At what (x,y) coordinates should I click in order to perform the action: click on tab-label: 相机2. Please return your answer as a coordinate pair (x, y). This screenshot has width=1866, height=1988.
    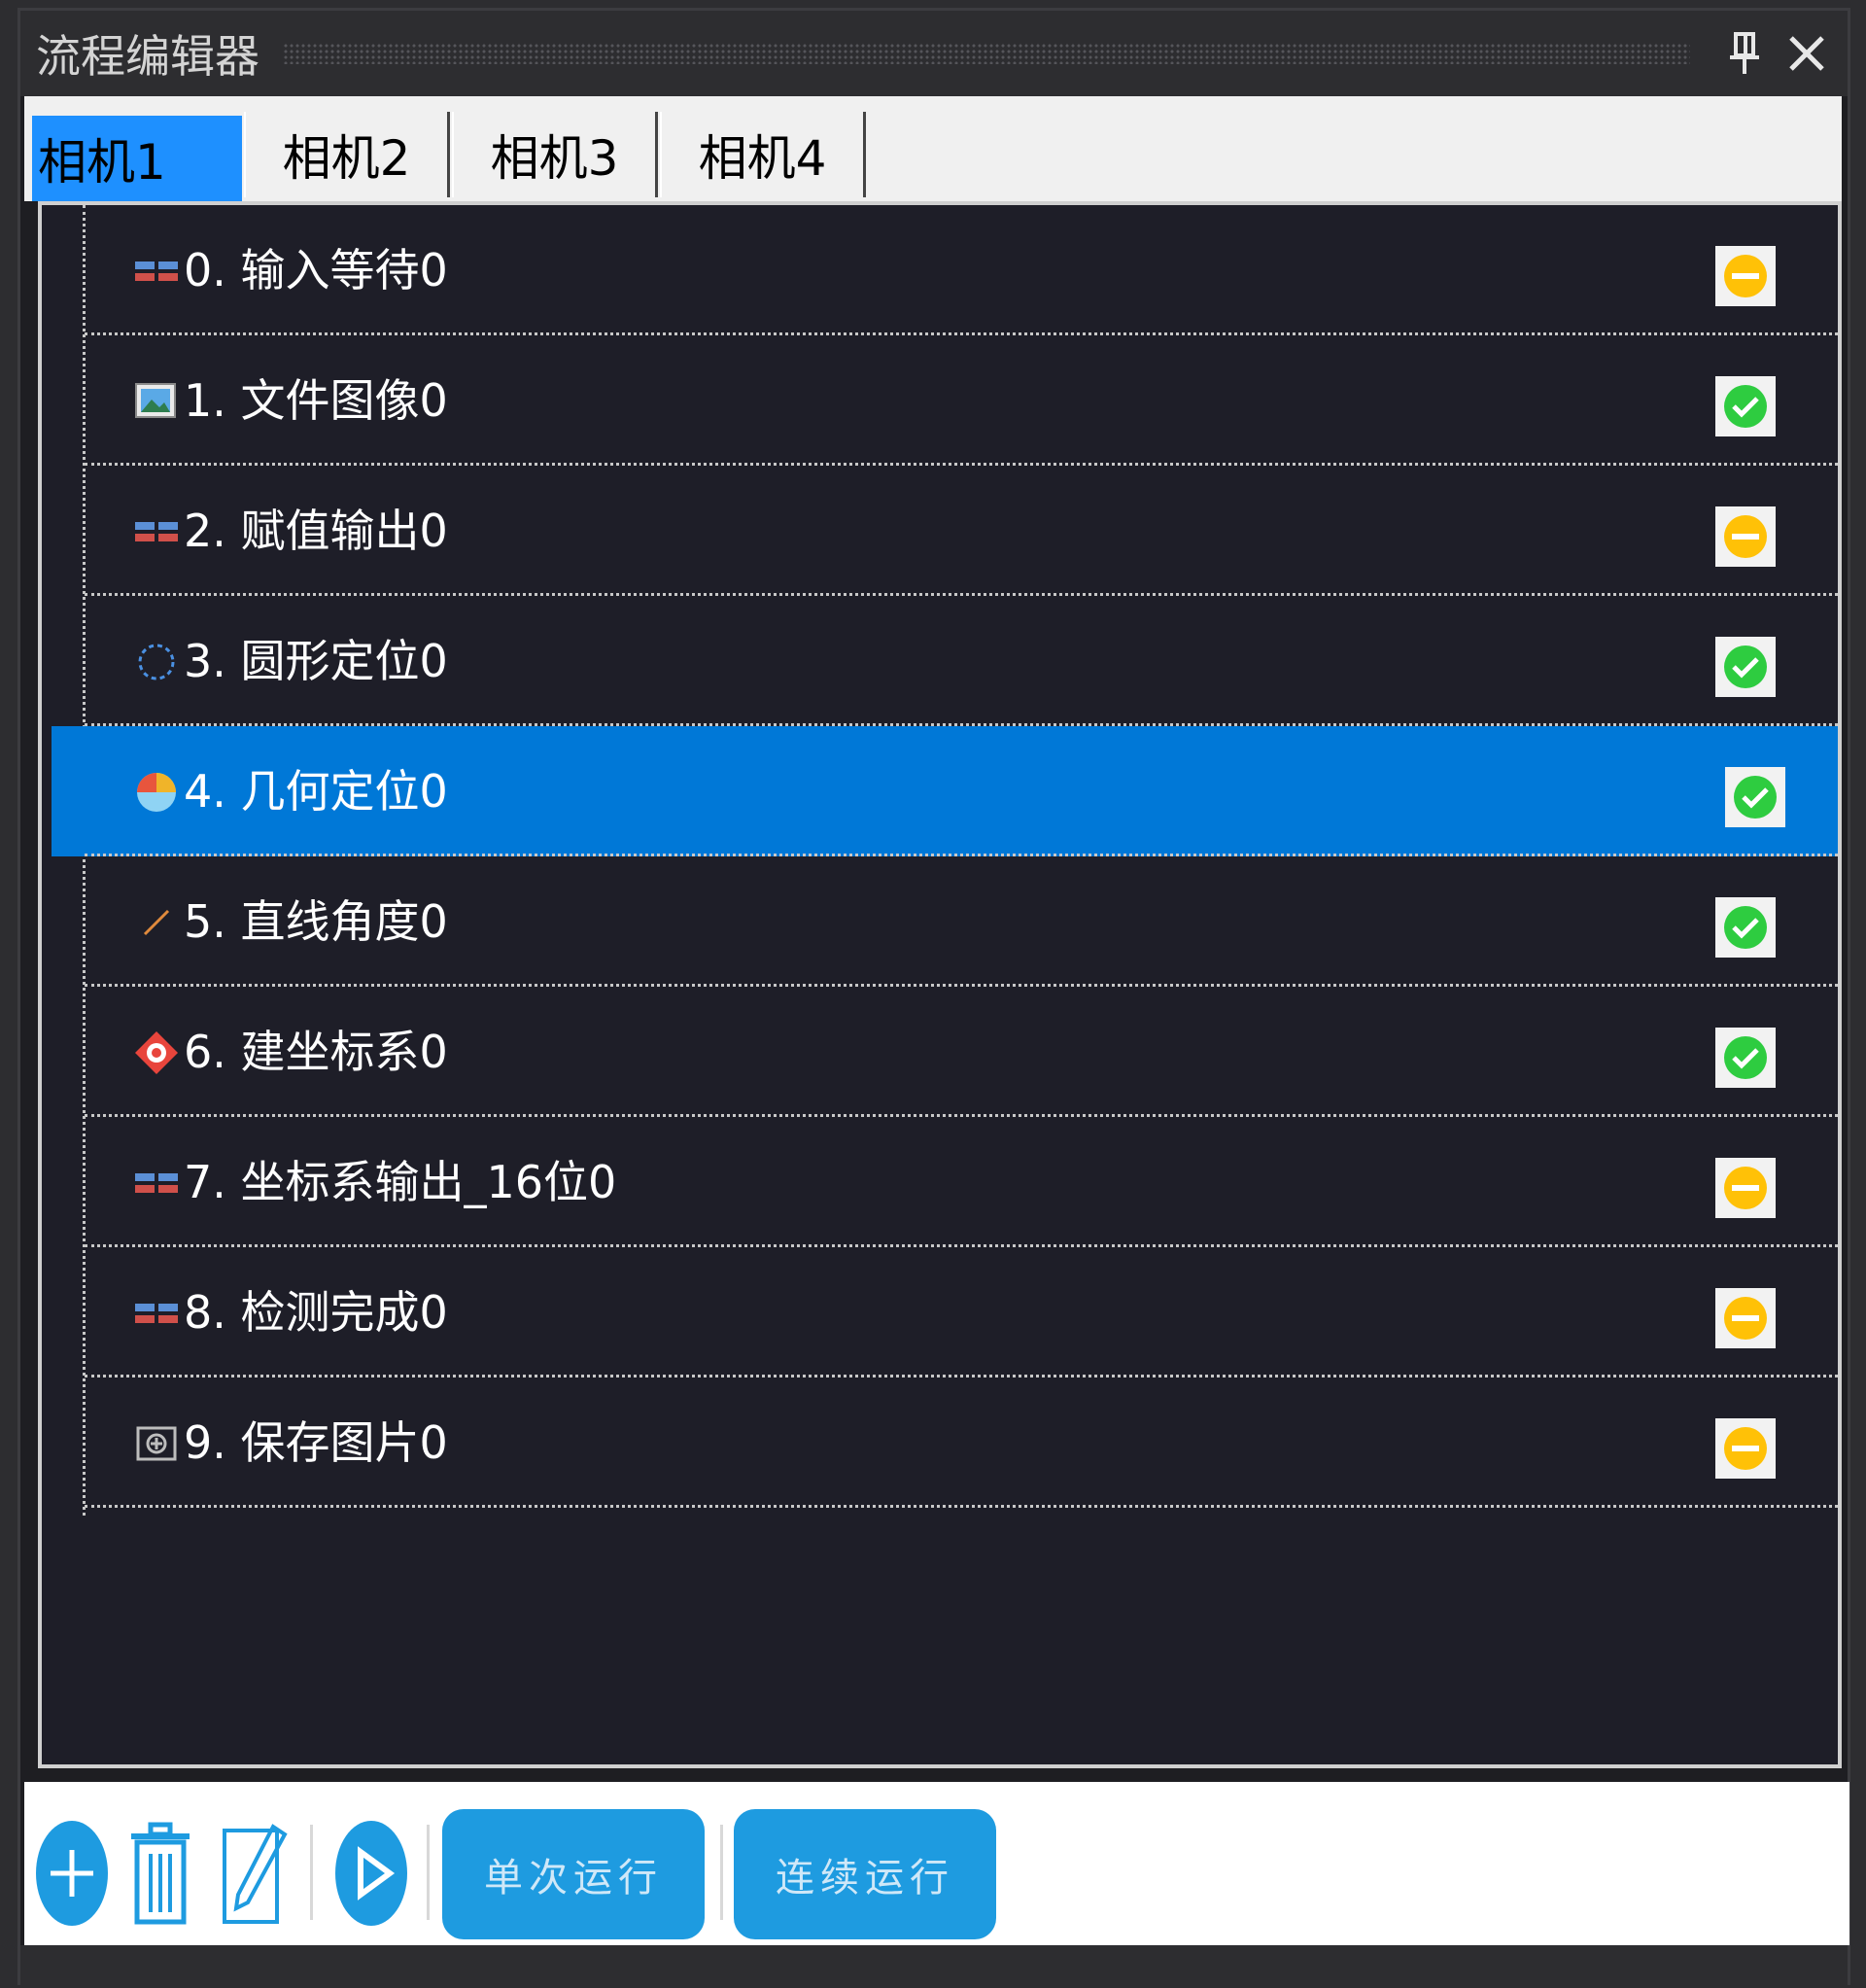
    Looking at the image, I should click on (346, 159).